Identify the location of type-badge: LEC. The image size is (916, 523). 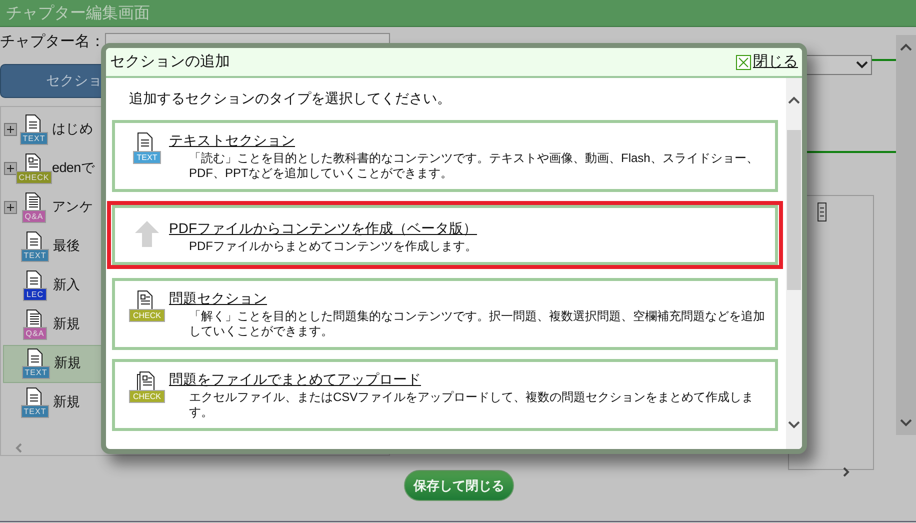
(35, 294).